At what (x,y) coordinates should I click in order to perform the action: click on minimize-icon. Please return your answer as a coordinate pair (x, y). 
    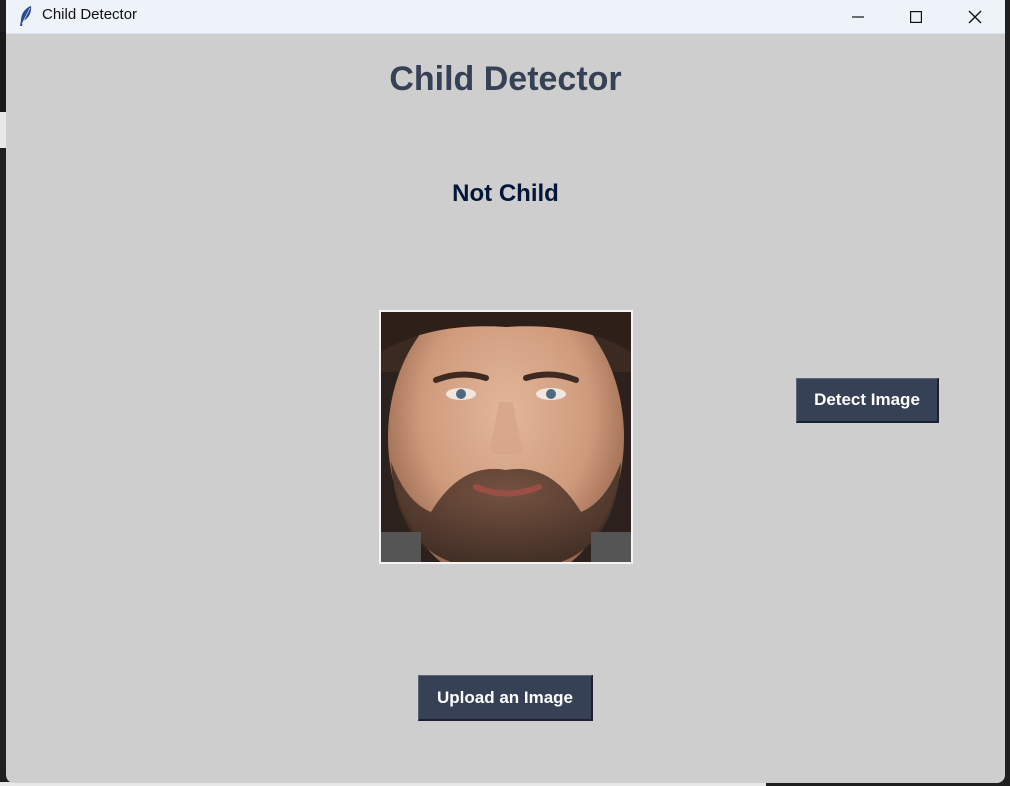
    Looking at the image, I should click on (858, 17).